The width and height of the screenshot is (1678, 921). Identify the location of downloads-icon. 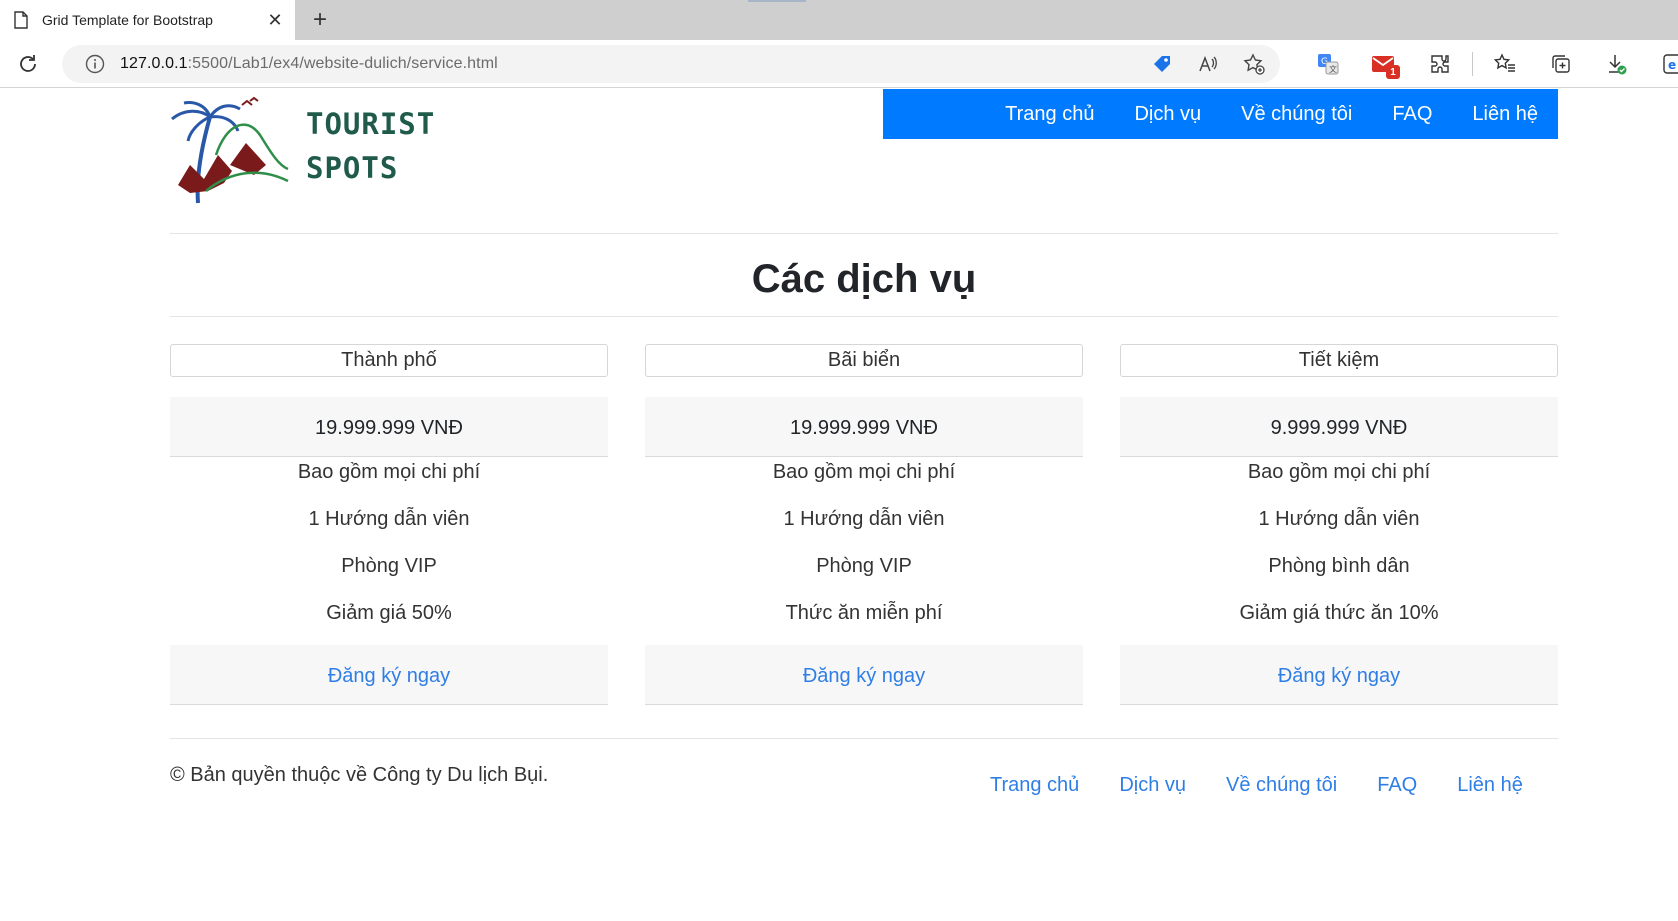
(1617, 64).